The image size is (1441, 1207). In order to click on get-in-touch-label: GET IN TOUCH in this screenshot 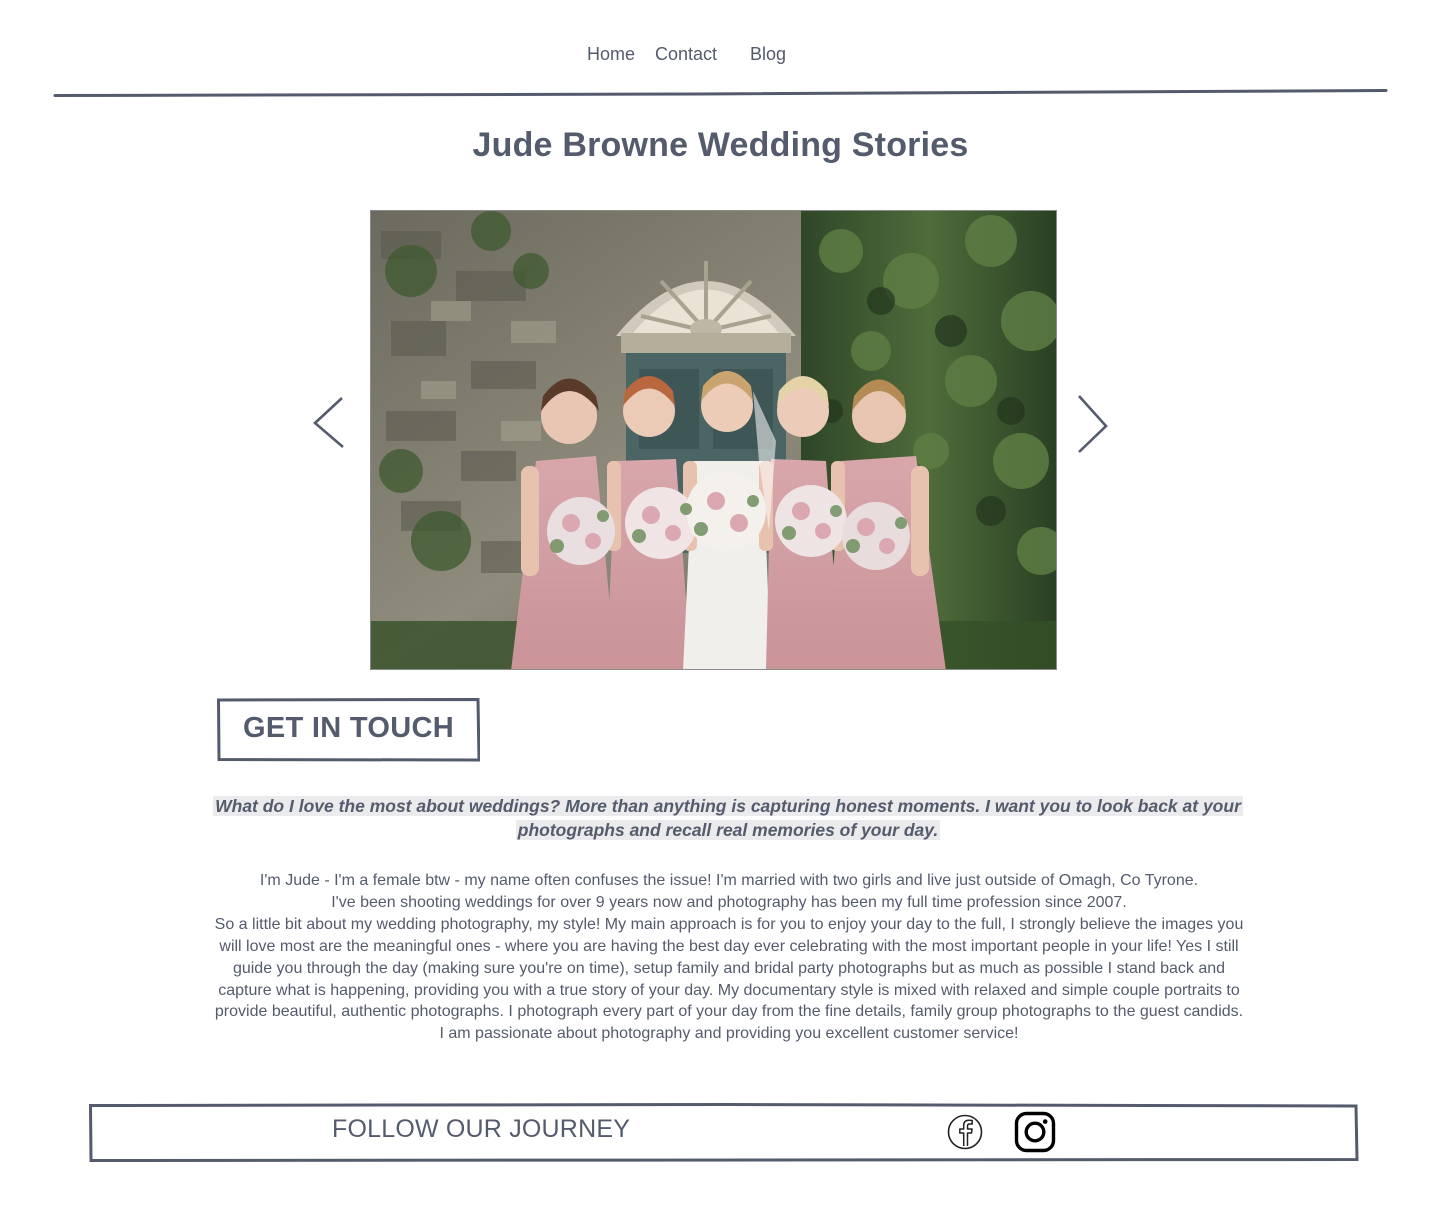, I will do `click(348, 728)`.